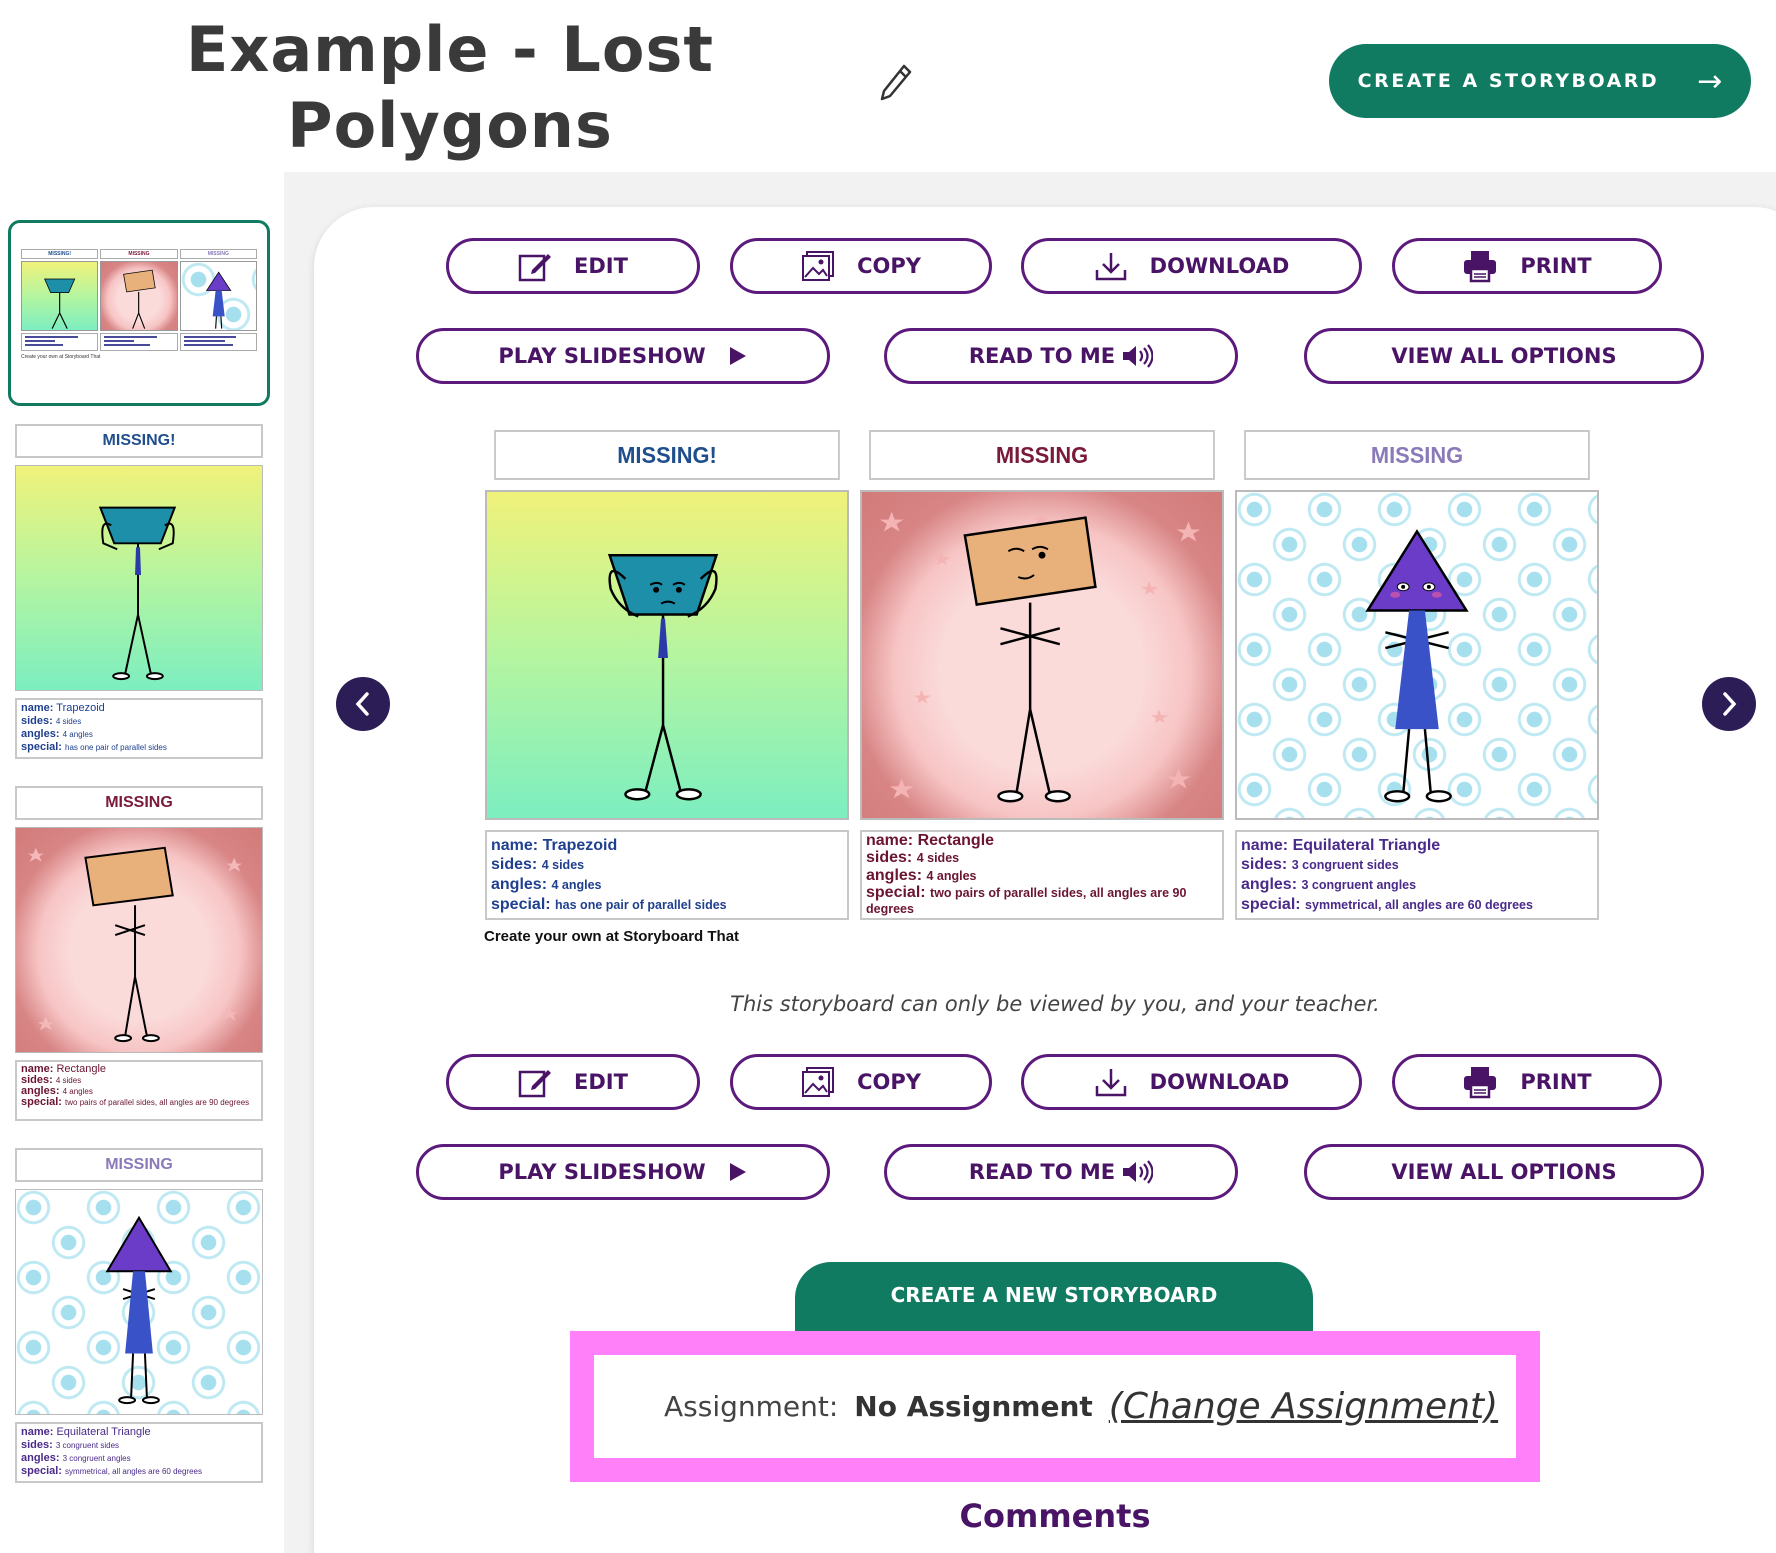  Describe the element at coordinates (1556, 266) in the screenshot. I see `print-label: PRINT` at that location.